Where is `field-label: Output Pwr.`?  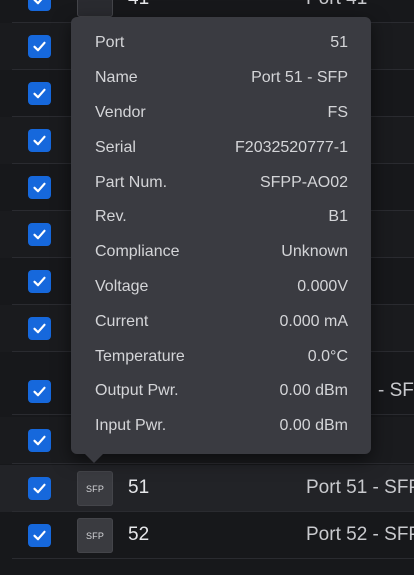
field-label: Output Pwr. is located at coordinates (137, 390).